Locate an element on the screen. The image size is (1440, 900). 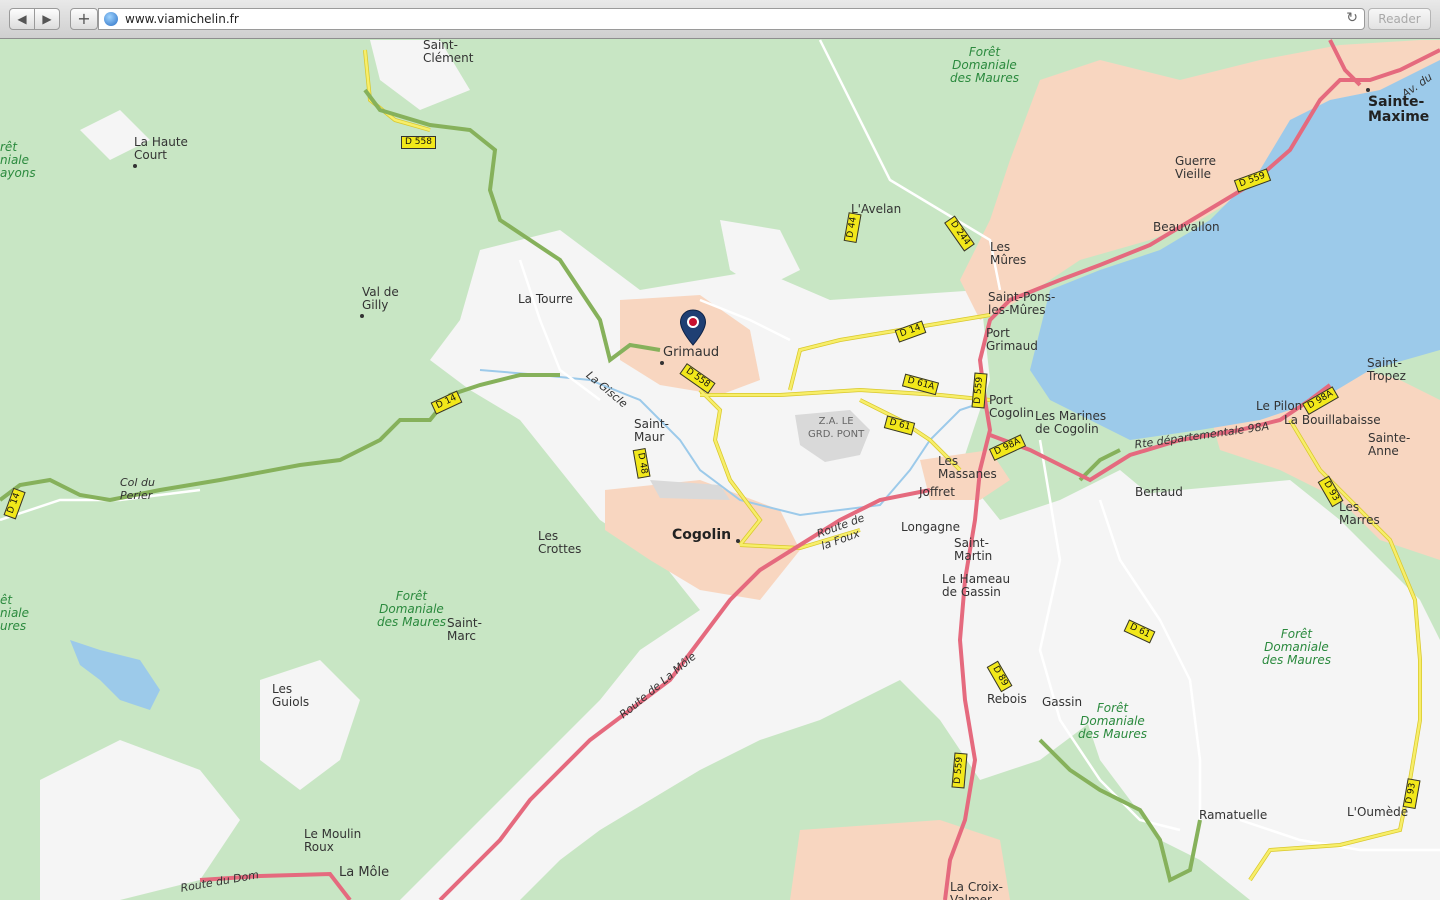
place-label: La Môle is located at coordinates (364, 872).